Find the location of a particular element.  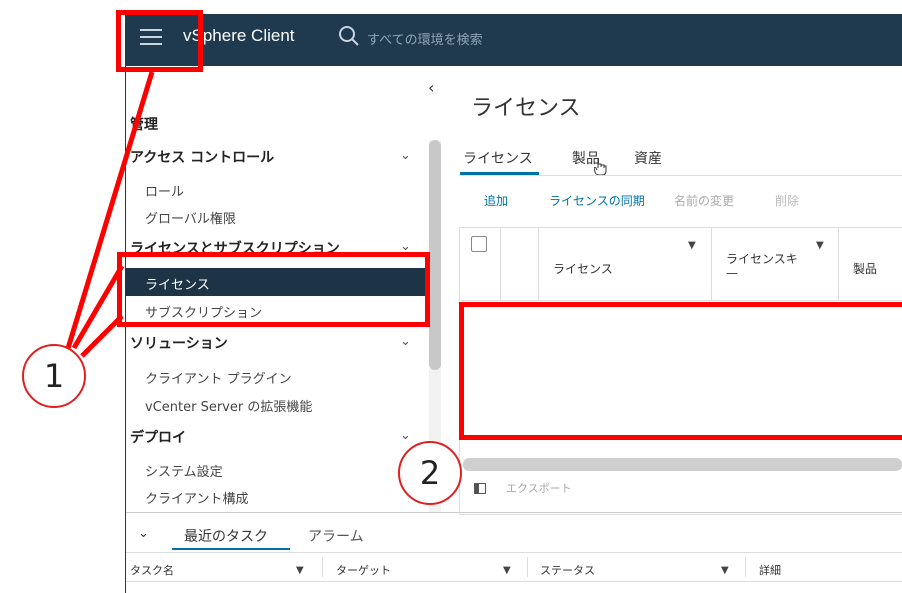

annotation-marker-1: 1 is located at coordinates (54, 376).